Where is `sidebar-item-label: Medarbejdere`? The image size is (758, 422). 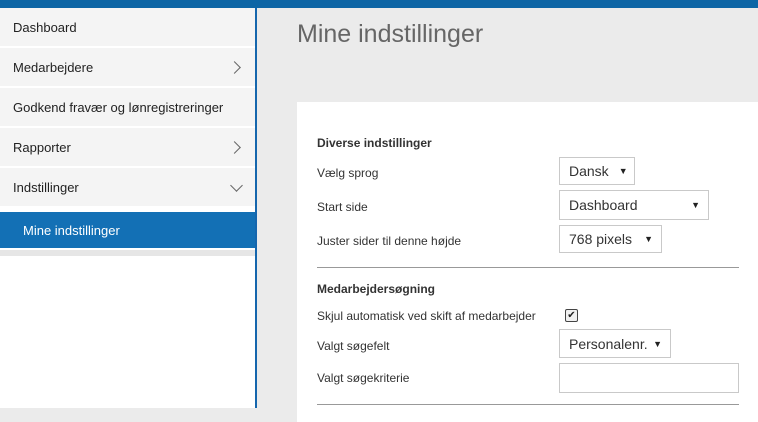 sidebar-item-label: Medarbejdere is located at coordinates (53, 67).